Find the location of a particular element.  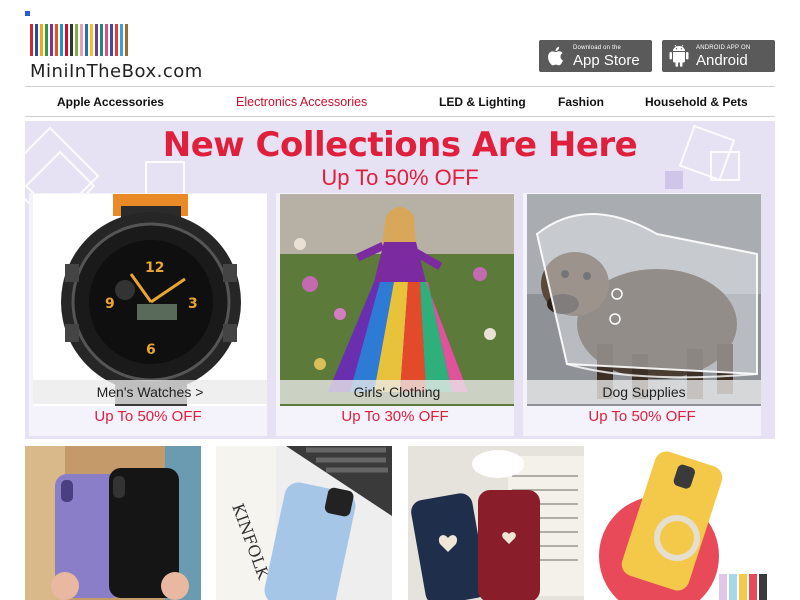

app-store-badge: Download on the App Store is located at coordinates (595, 56).